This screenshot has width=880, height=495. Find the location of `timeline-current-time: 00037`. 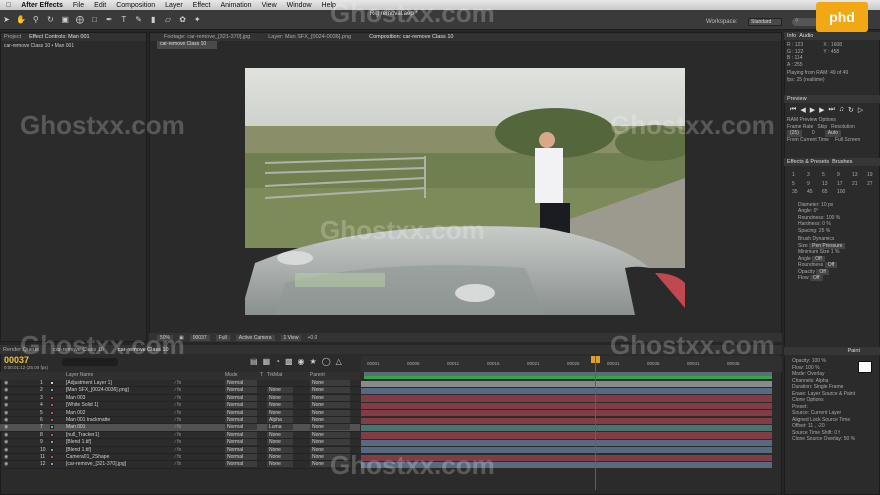

timeline-current-time: 00037 is located at coordinates (16, 360).